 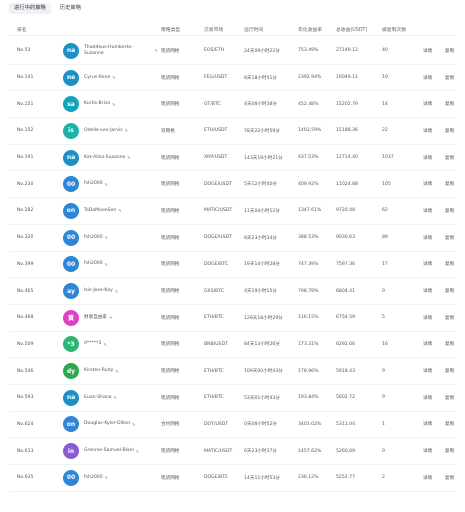 I want to click on user-cell: na Kat-Alisa-Suzanne ✎, so click(x=110, y=157).